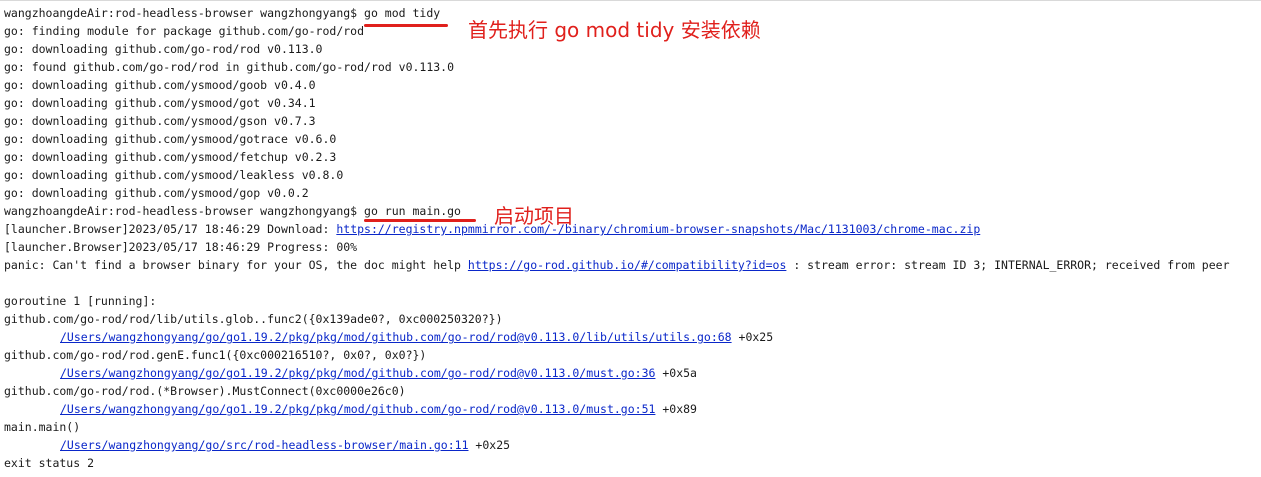 The image size is (1261, 477). Describe the element at coordinates (402, 13) in the screenshot. I see `command-go-mod-tidy: go mod tidy` at that location.